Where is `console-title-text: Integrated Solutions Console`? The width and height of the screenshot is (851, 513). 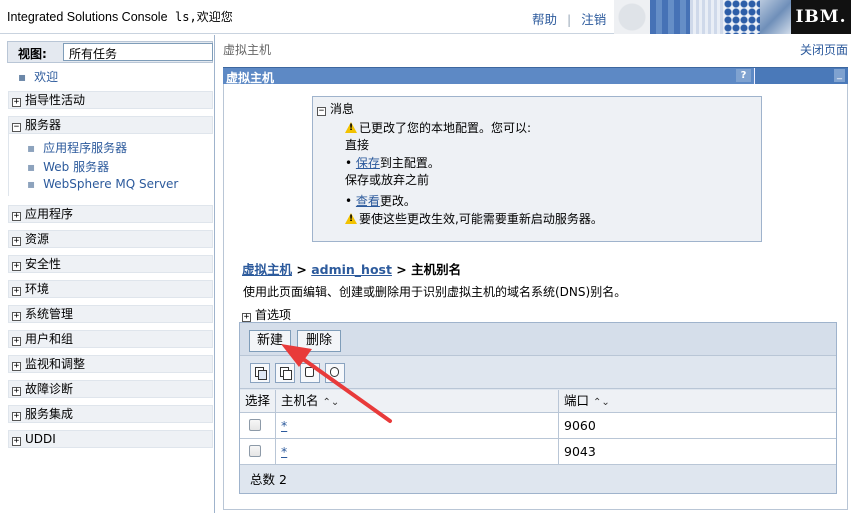
console-title-text: Integrated Solutions Console is located at coordinates (87, 17).